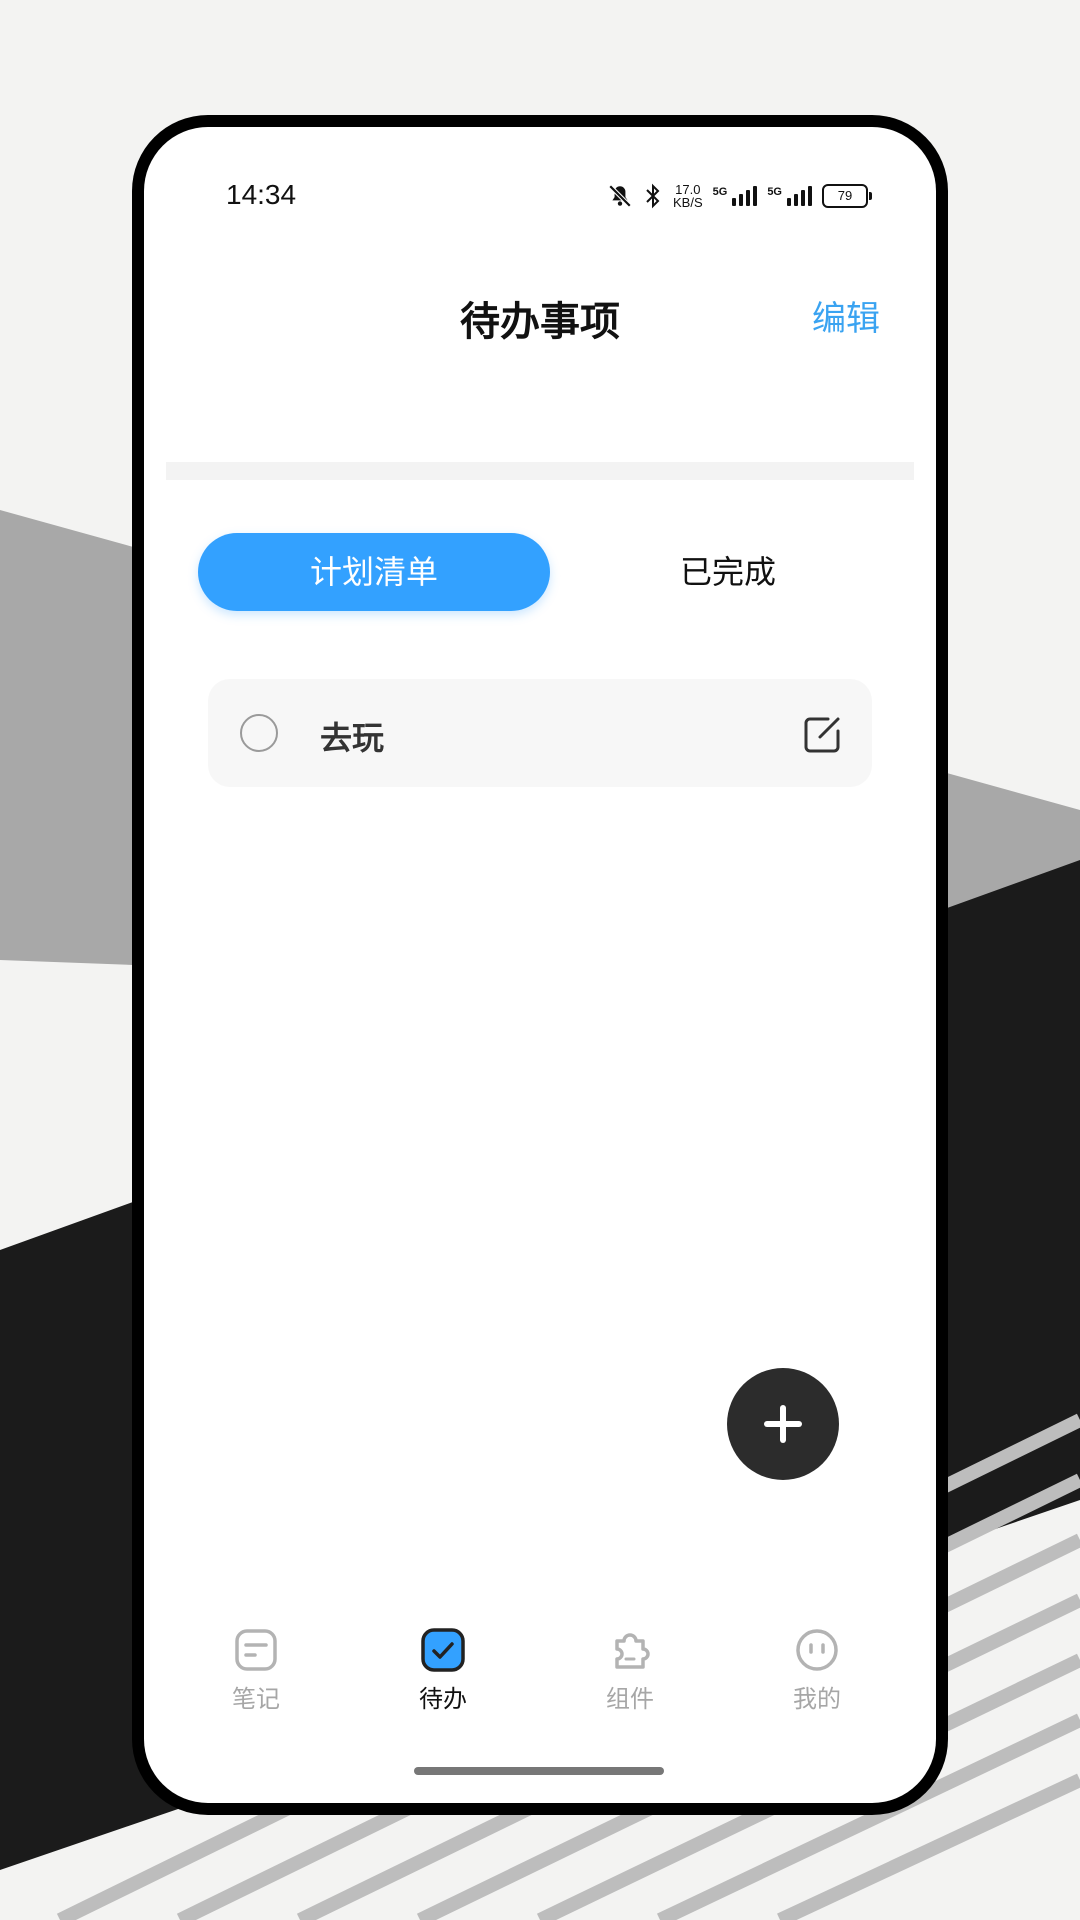 The height and width of the screenshot is (1920, 1080). I want to click on tab-completed: 已完成, so click(728, 572).